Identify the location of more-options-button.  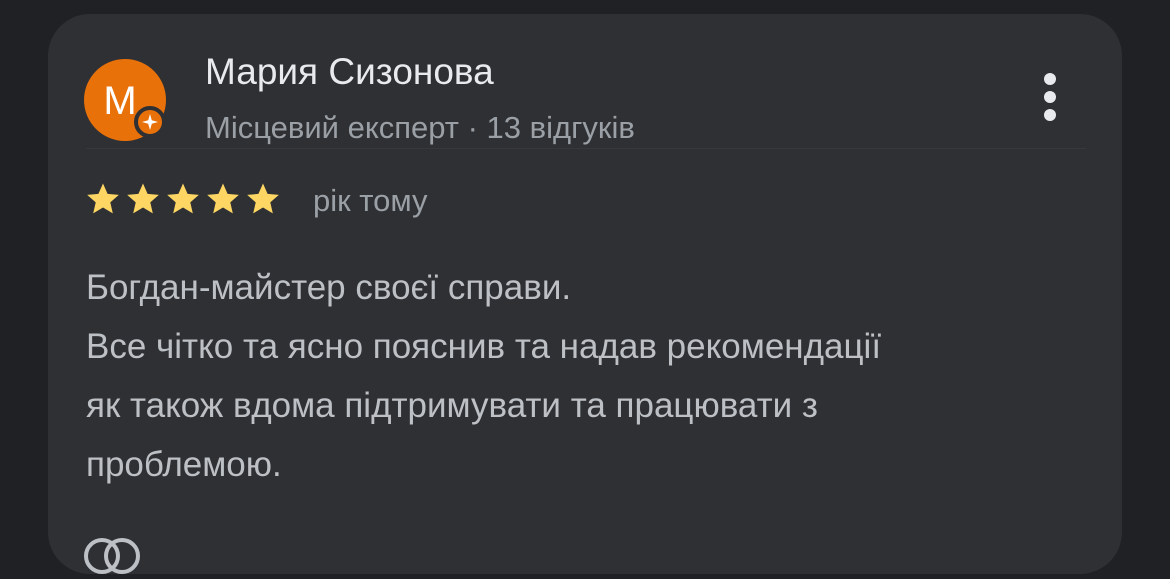
(1050, 97).